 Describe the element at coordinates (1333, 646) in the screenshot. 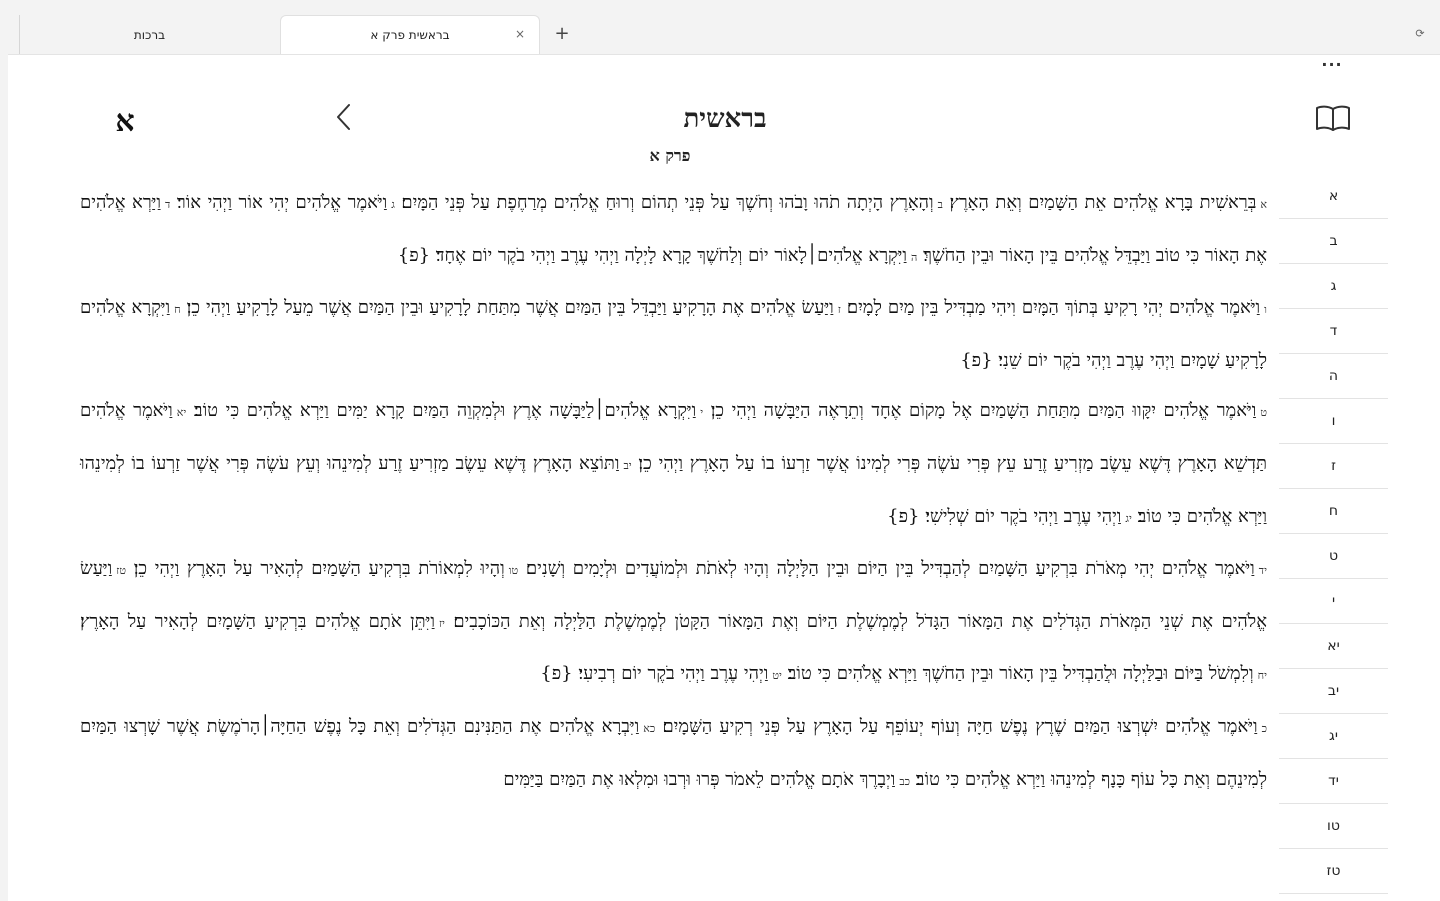

I see `chapter-item: יא` at that location.